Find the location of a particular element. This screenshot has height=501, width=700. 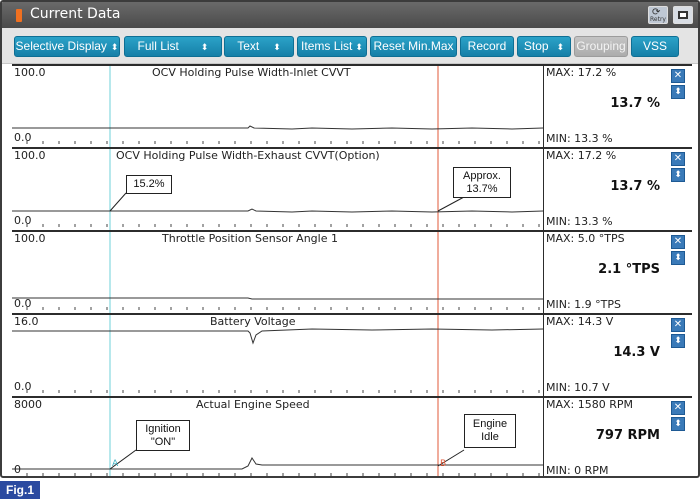

callout-text: 13.7% is located at coordinates (482, 189).